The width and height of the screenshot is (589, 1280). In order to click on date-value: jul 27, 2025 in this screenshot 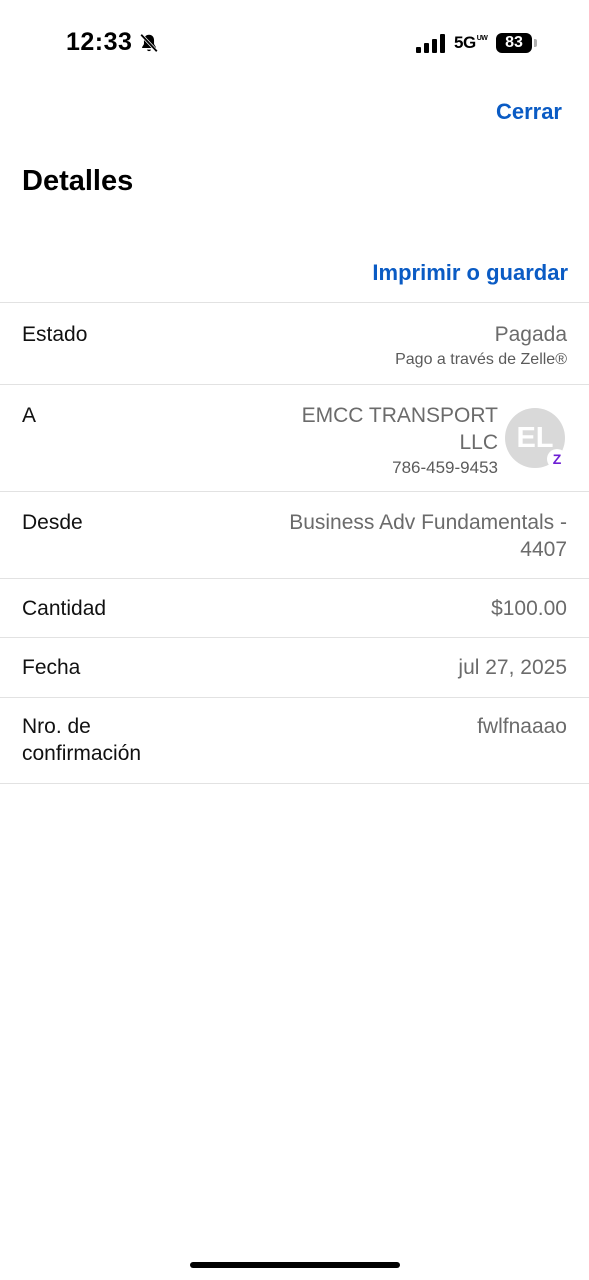, I will do `click(512, 667)`.